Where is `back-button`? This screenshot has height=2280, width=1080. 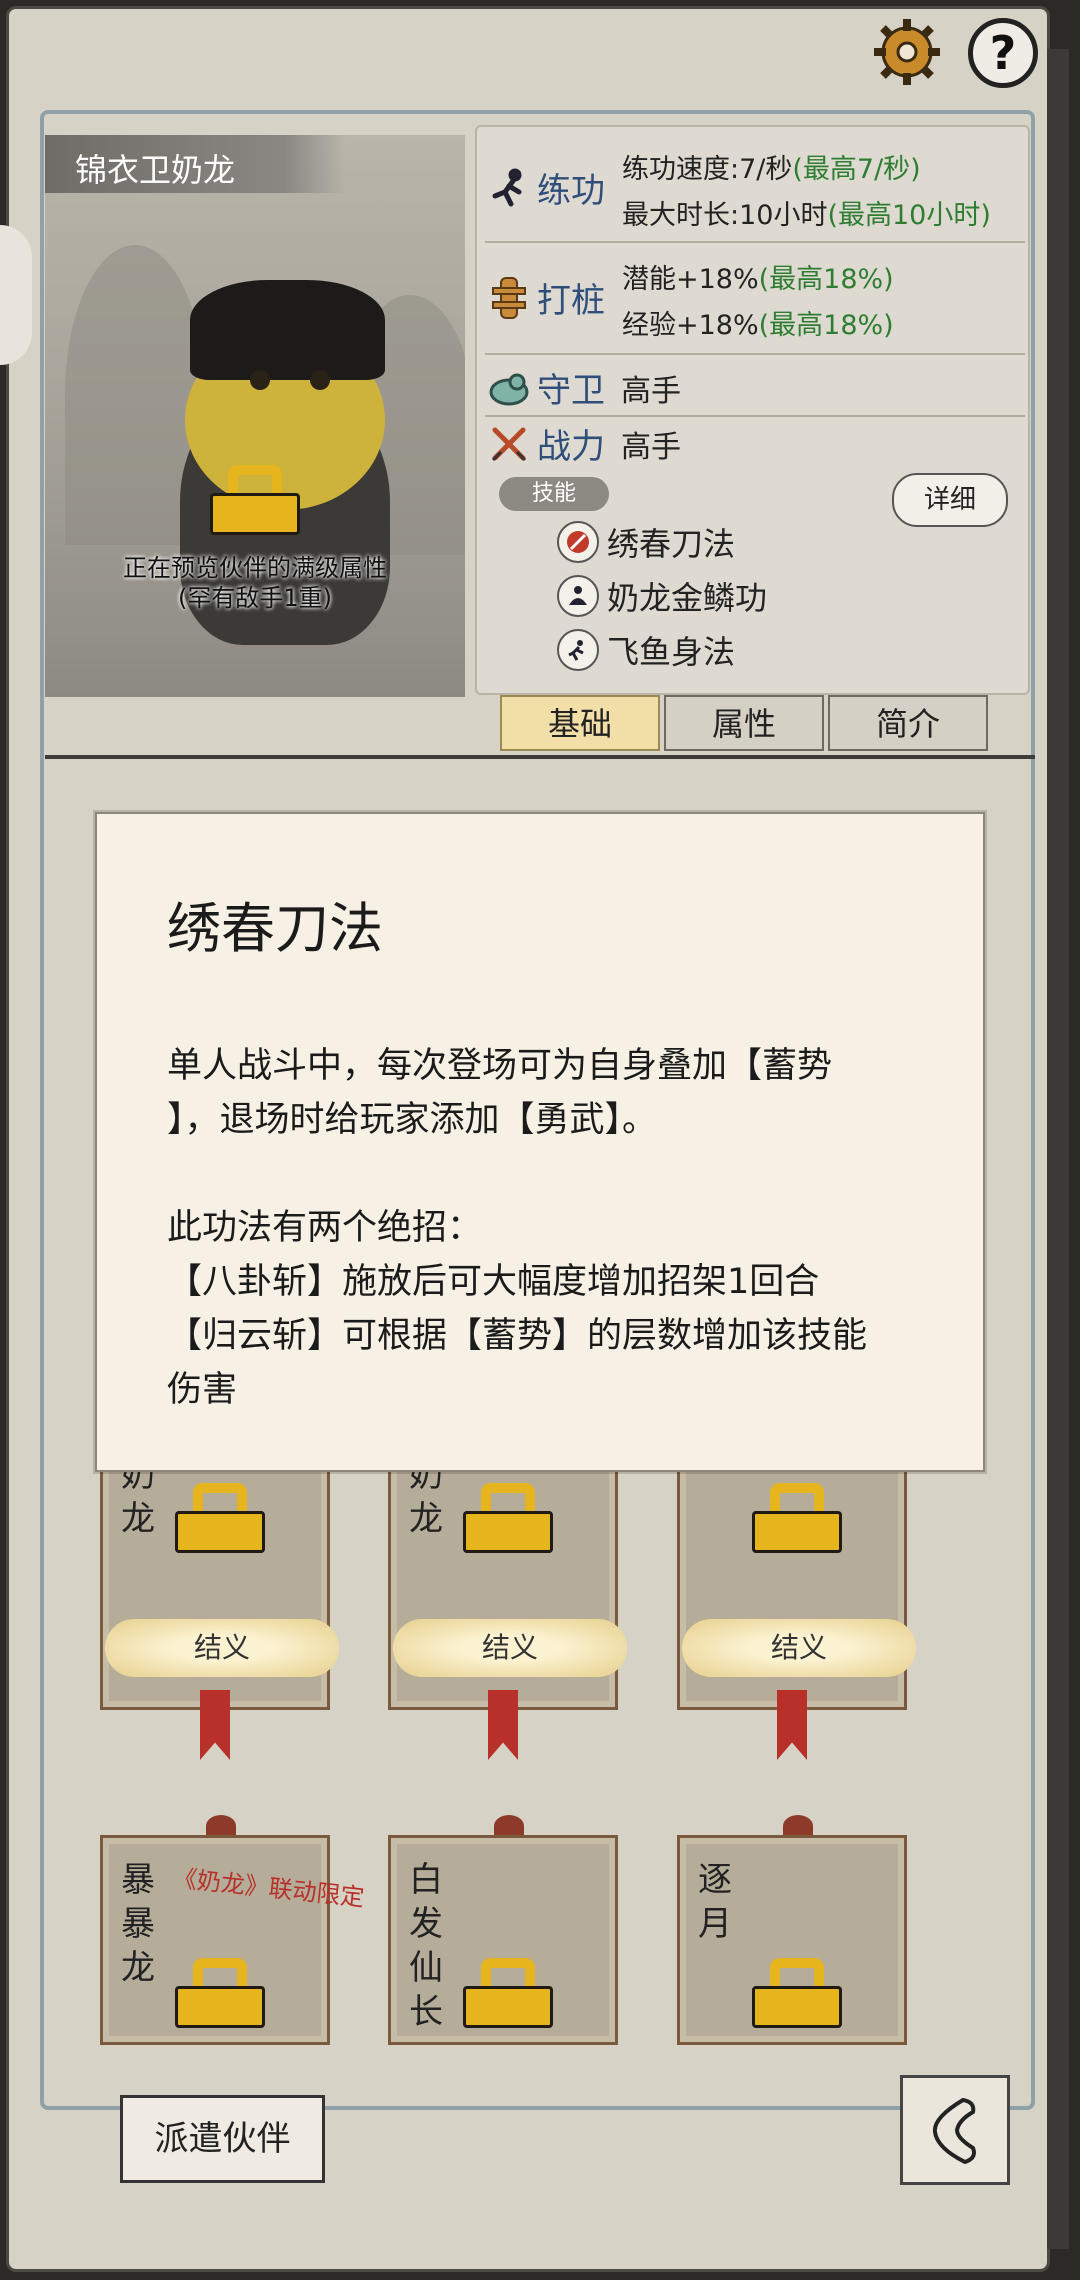 back-button is located at coordinates (955, 2130).